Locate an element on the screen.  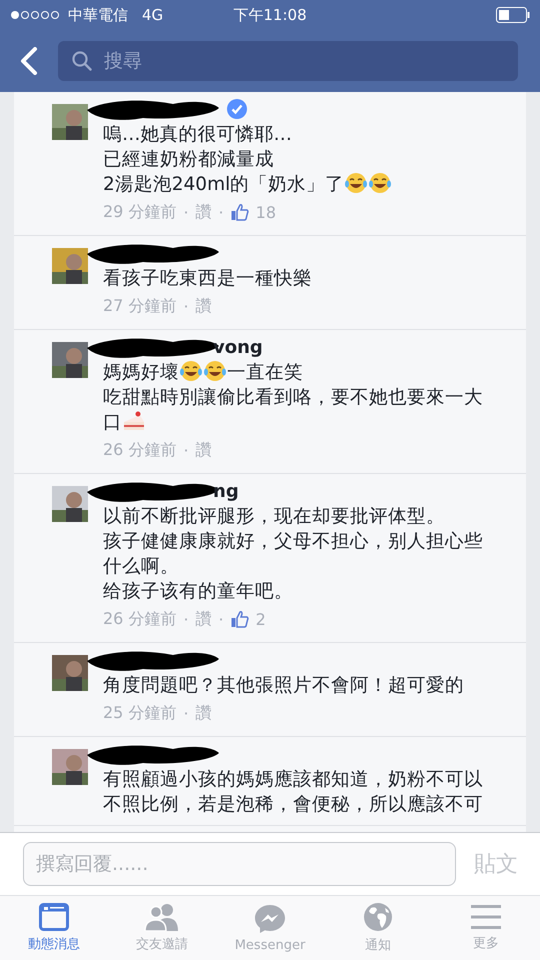
comment-text: 有照顧過小孩的媽媽應該都知道，奶粉不可以 is located at coordinates (293, 779).